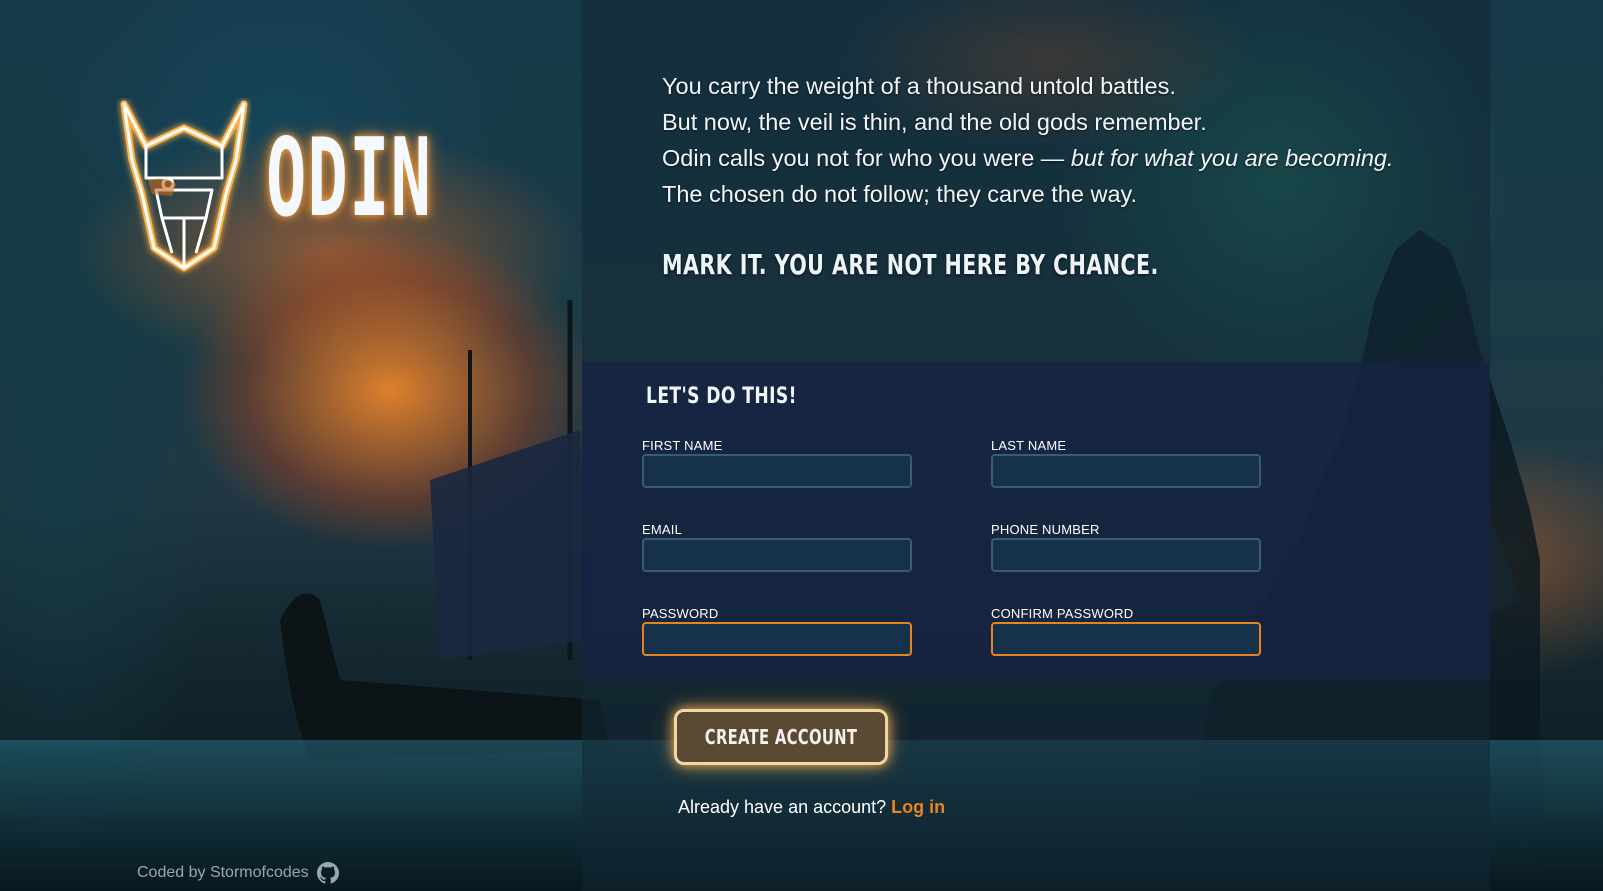 The height and width of the screenshot is (891, 1603). Describe the element at coordinates (777, 471) in the screenshot. I see `first-name-input` at that location.